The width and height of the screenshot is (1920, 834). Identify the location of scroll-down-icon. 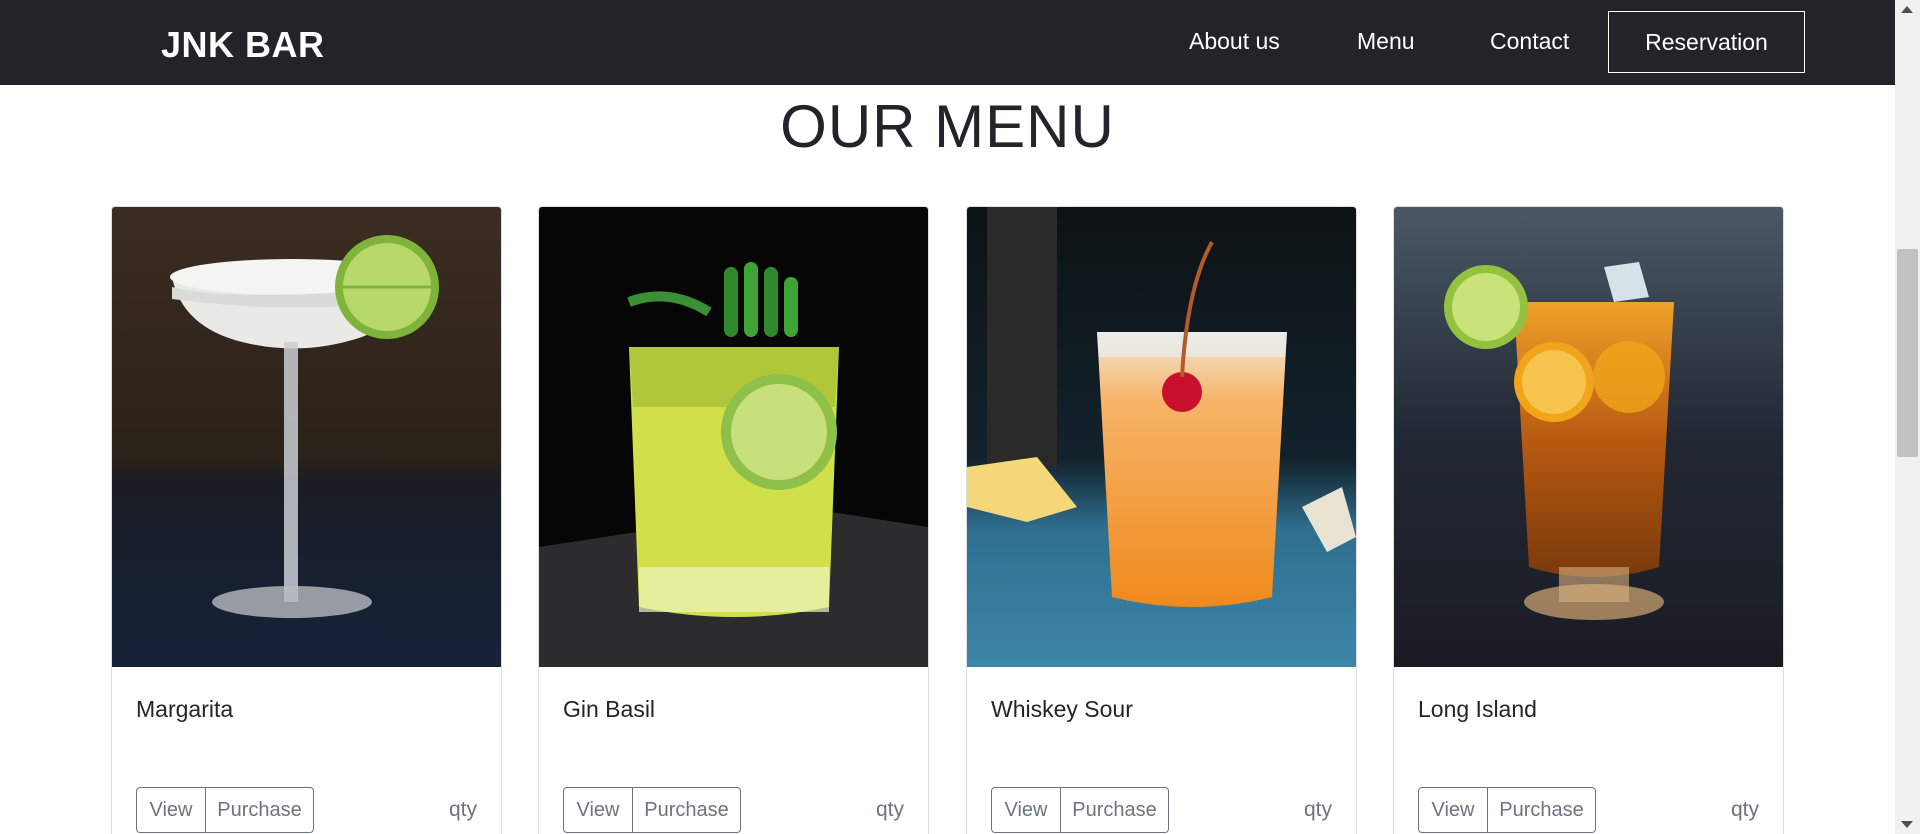
(1907, 824).